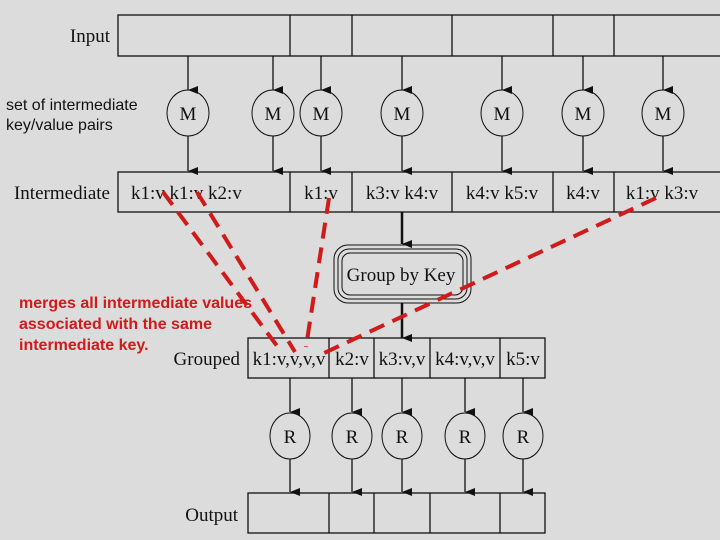 The image size is (720, 540). I want to click on merge-note-line: associated with the same, so click(115, 324).